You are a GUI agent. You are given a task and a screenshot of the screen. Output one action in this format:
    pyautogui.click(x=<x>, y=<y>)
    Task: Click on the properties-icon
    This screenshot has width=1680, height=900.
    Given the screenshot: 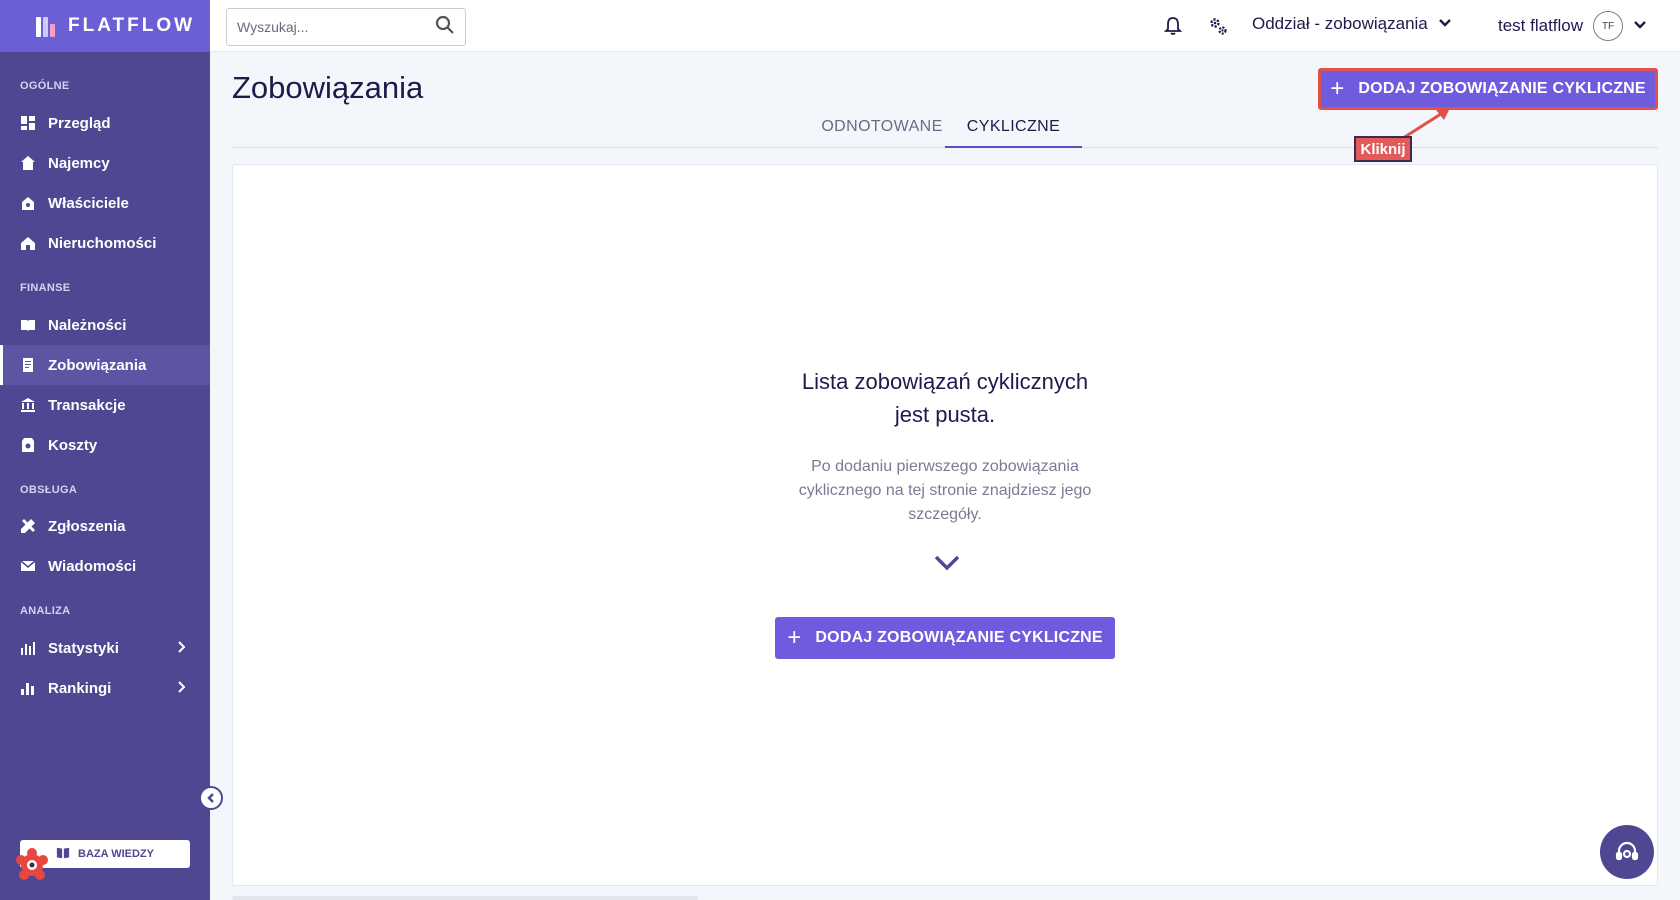 What is the action you would take?
    pyautogui.click(x=28, y=243)
    